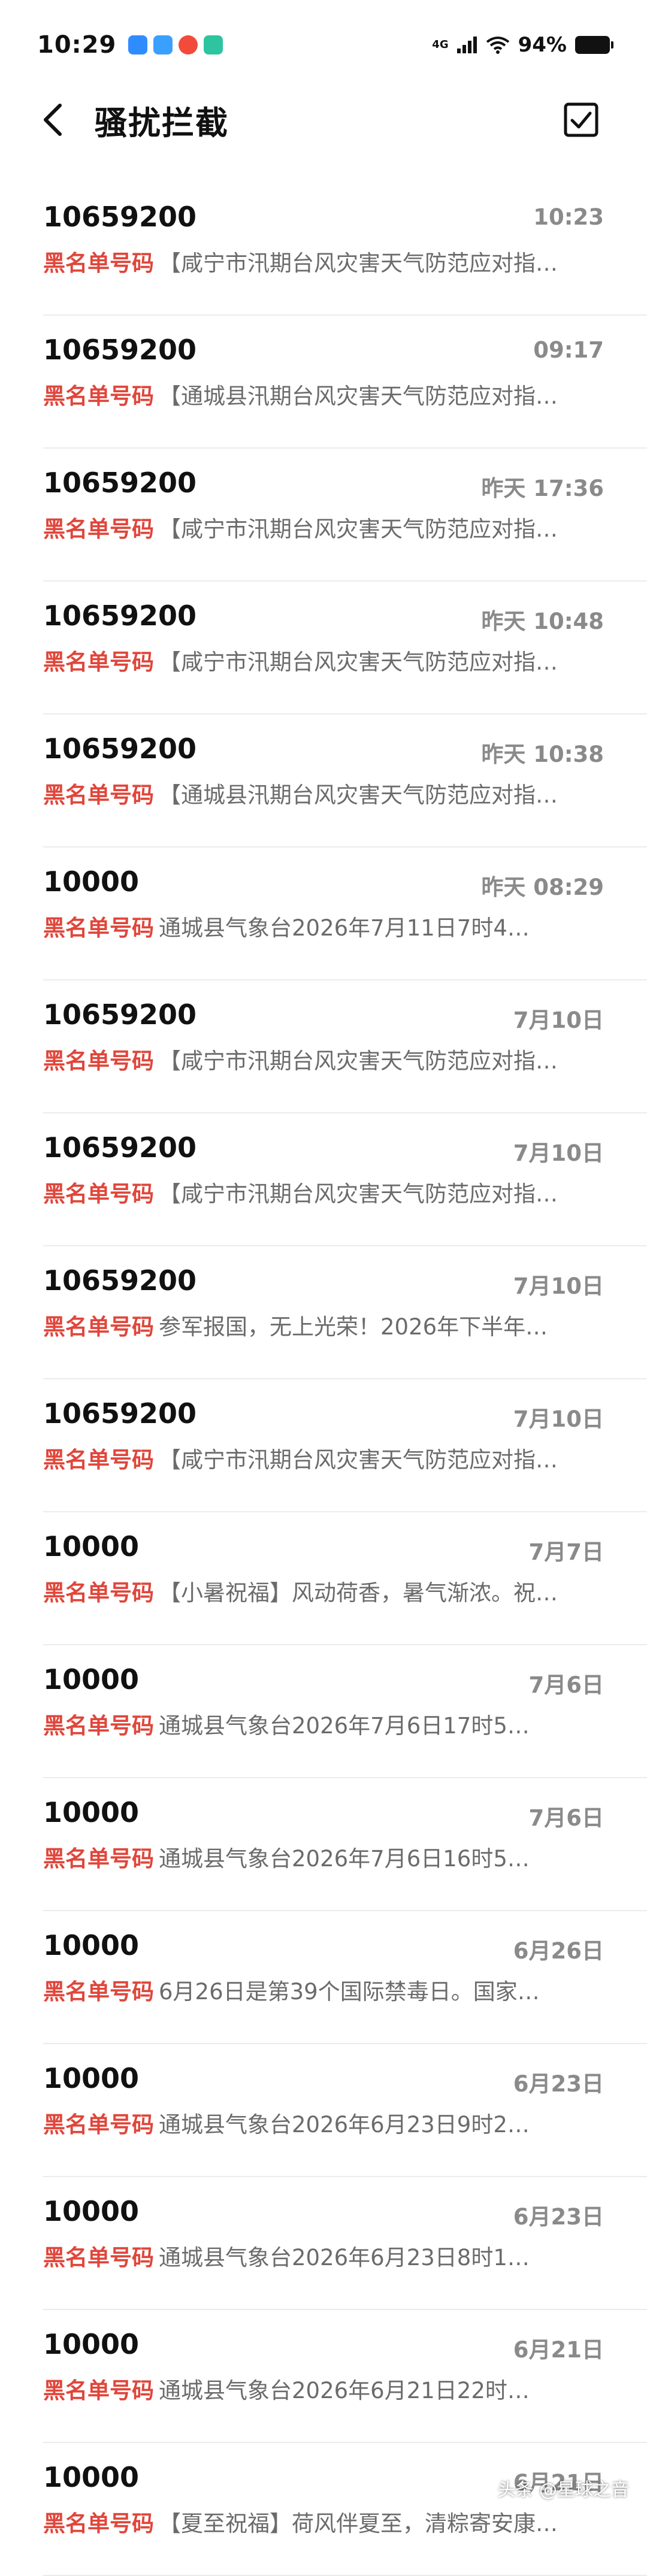  I want to click on header: 骚扰拦截, so click(323, 120).